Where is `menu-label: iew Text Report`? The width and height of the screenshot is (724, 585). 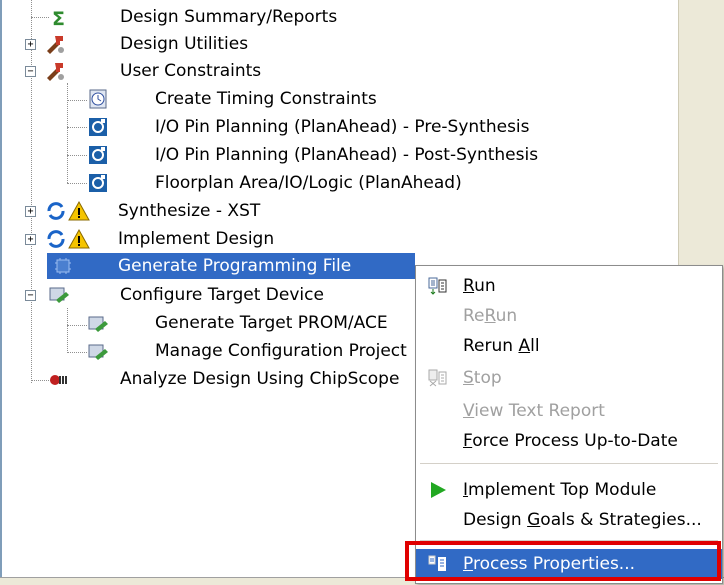 menu-label: iew Text Report is located at coordinates (539, 411).